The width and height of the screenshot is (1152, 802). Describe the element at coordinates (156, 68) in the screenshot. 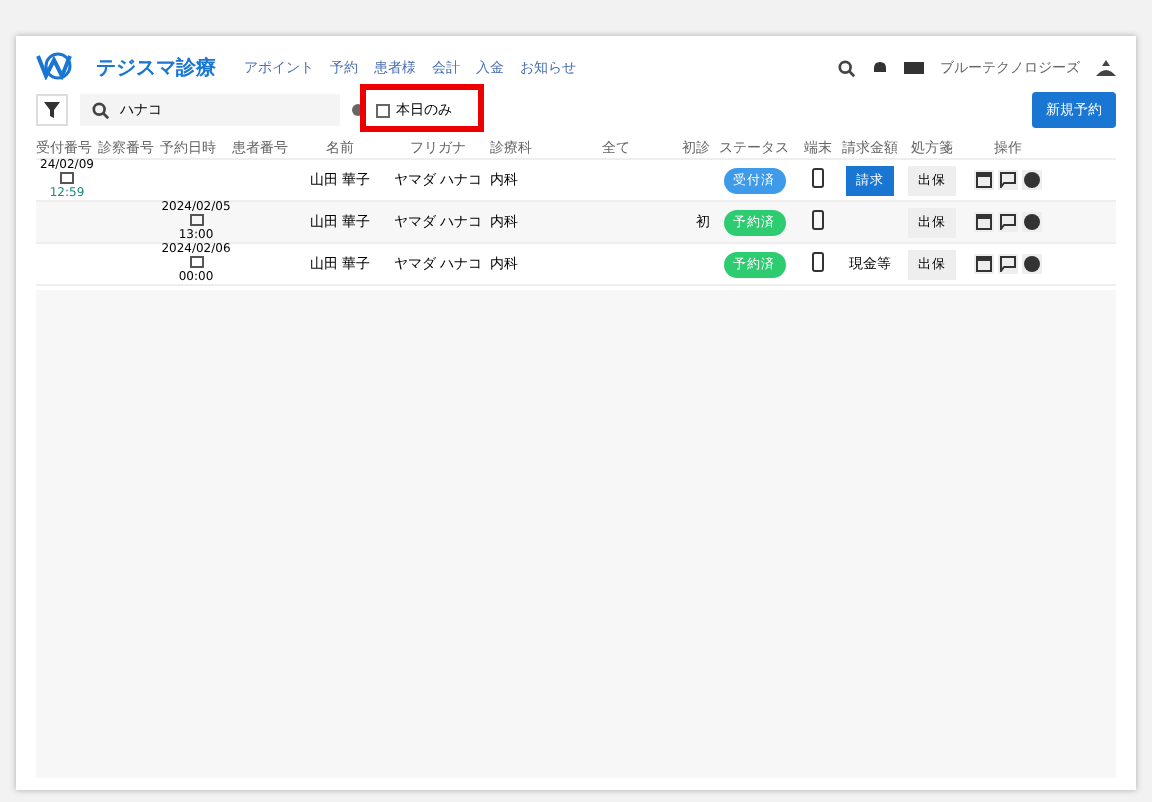

I see `brand-name: テジスマ診療` at that location.